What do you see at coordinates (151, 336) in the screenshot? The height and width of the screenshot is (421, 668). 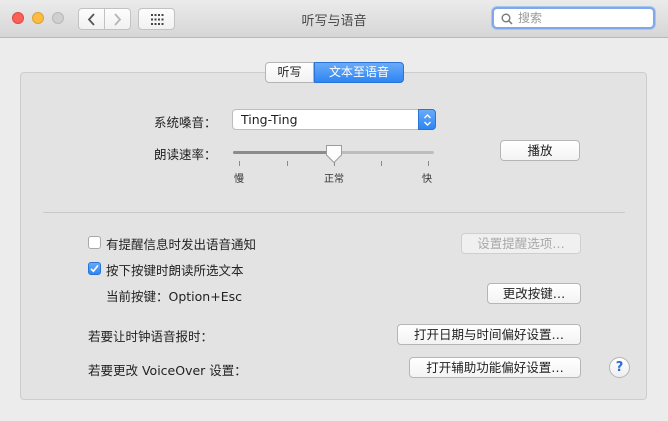 I see `clock-announce-label: 若要让时钟语音报时：` at bounding box center [151, 336].